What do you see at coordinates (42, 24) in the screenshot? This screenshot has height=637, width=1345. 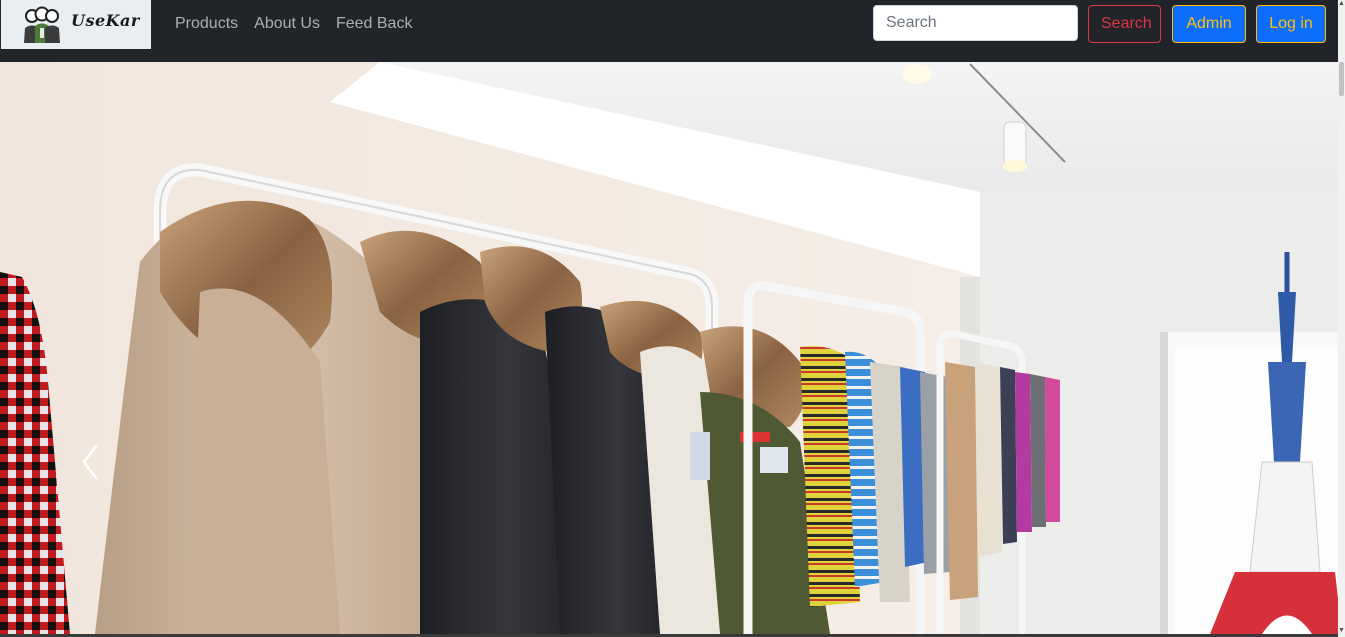 I see `people-logo-icon` at bounding box center [42, 24].